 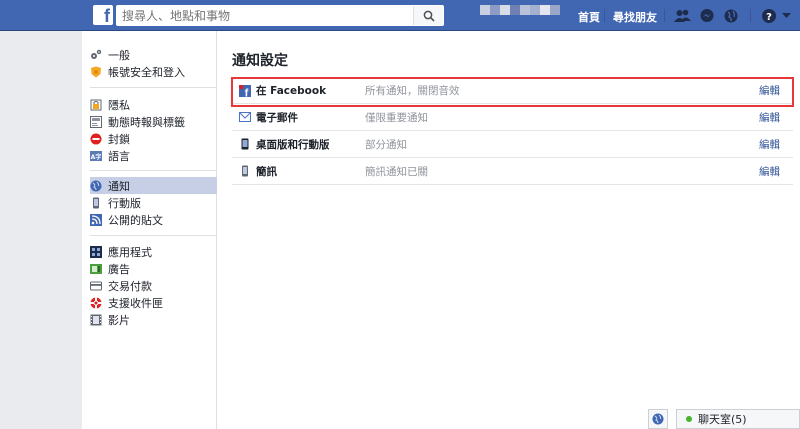 What do you see at coordinates (260, 61) in the screenshot?
I see `page-title: 通知設定` at bounding box center [260, 61].